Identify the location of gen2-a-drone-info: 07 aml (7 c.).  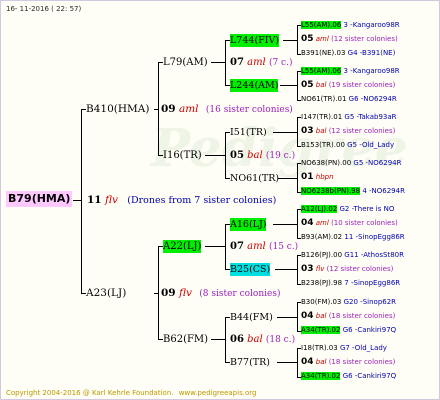
(261, 63).